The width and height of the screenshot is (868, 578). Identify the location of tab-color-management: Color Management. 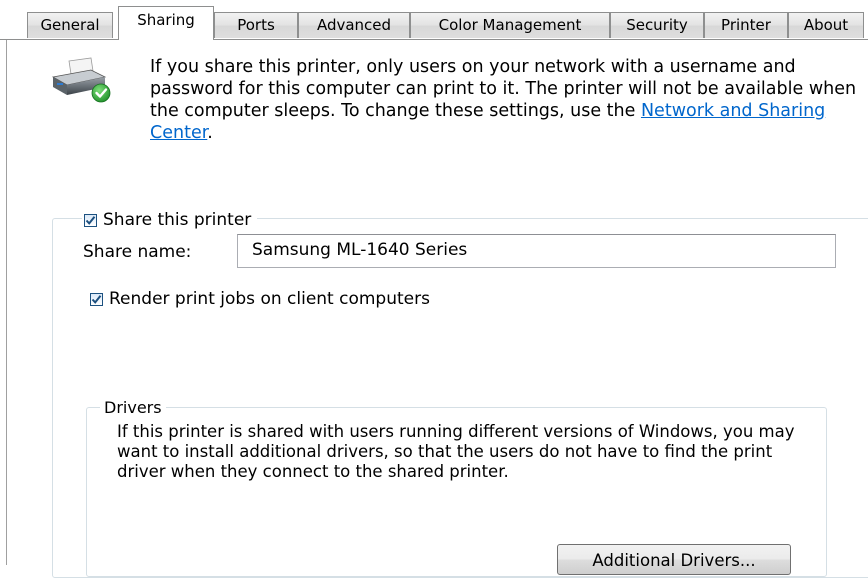
(510, 25).